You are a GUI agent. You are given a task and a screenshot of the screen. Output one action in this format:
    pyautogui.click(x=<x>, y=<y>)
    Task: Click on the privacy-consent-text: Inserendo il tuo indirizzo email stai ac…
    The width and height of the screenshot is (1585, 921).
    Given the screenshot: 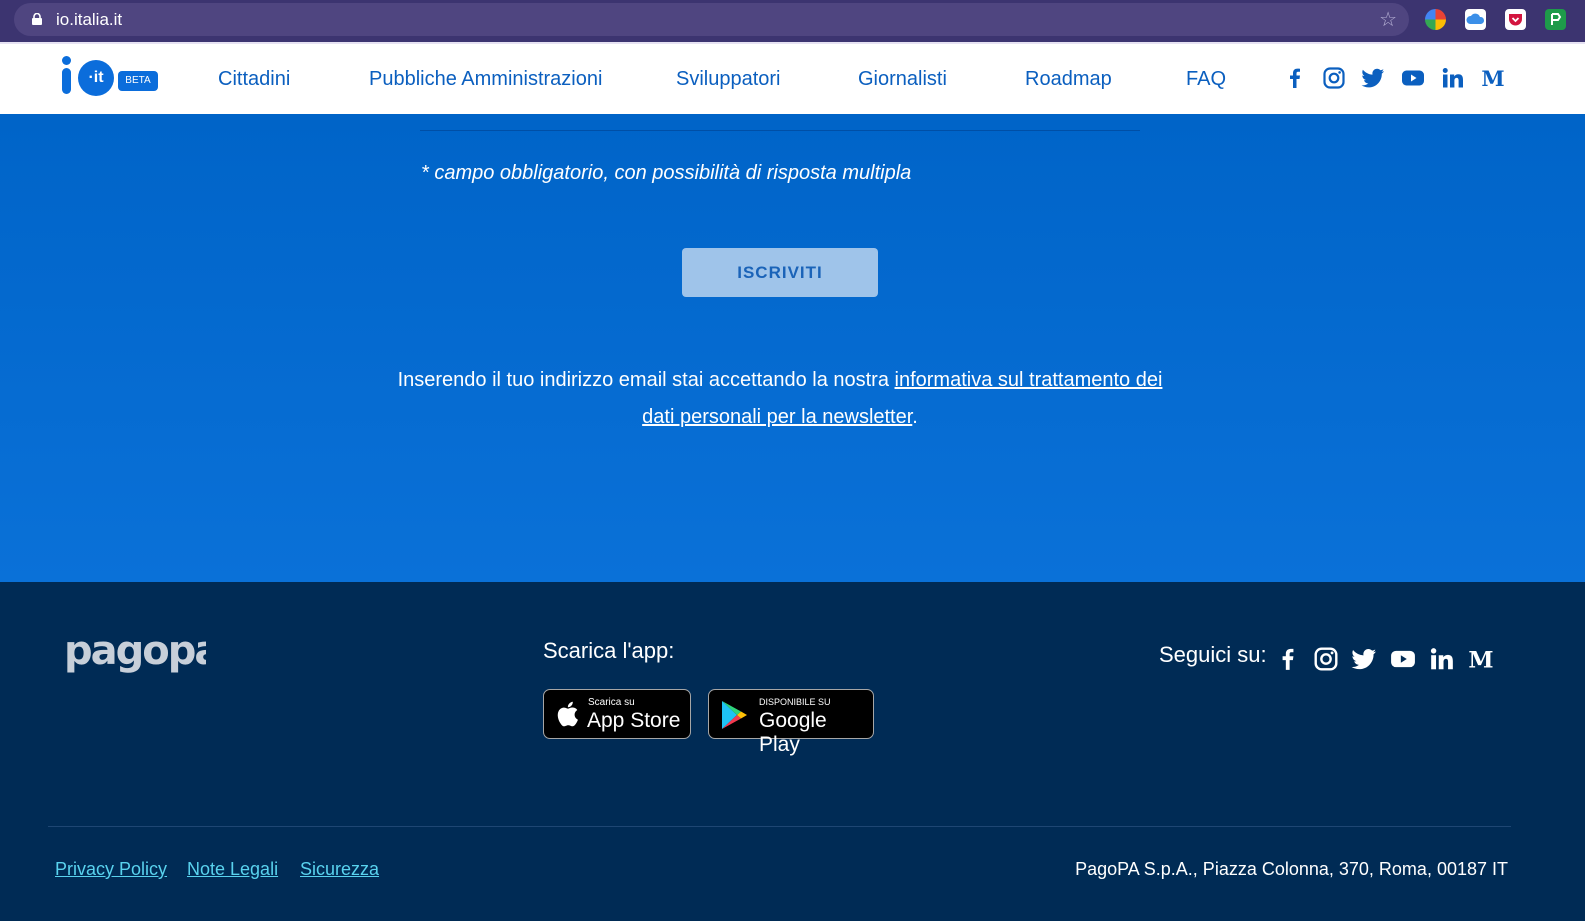 What is the action you would take?
    pyautogui.click(x=780, y=399)
    